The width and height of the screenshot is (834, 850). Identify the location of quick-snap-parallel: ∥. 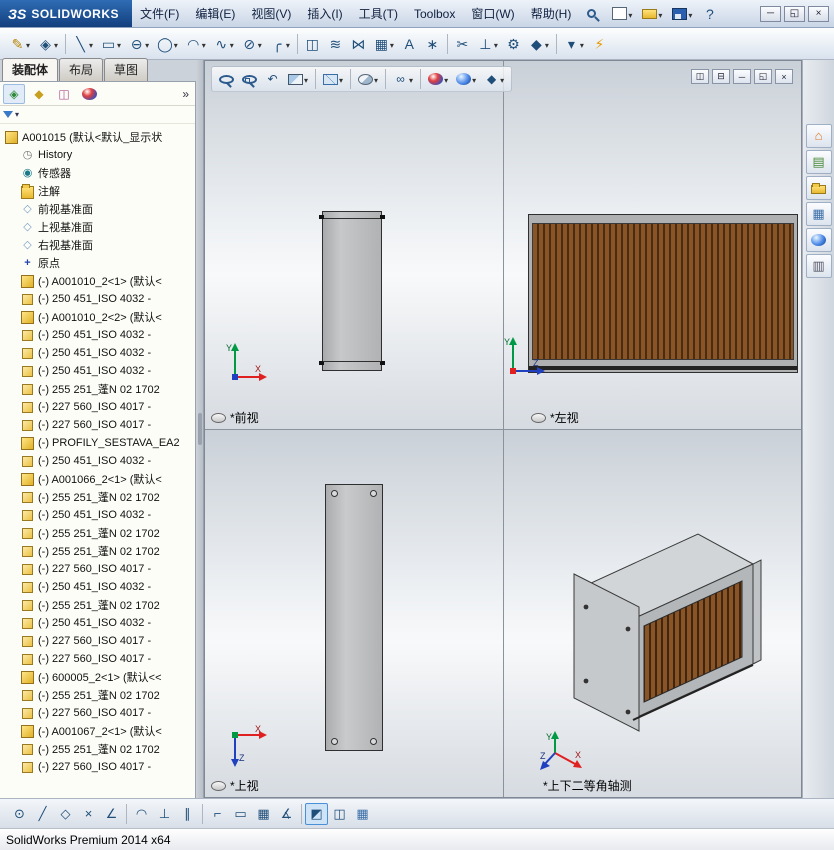
(187, 814).